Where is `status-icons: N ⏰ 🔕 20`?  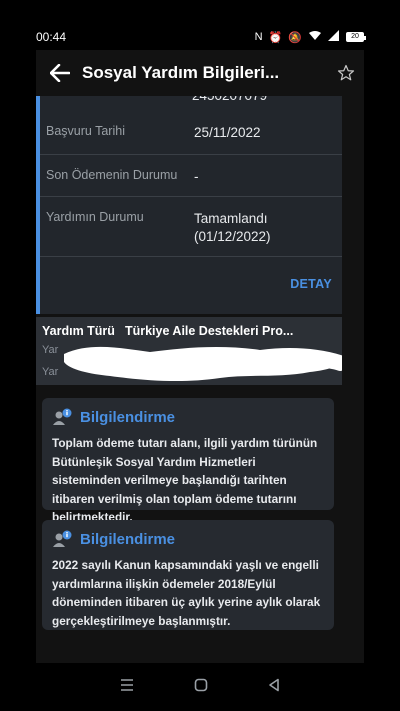
status-icons: N ⏰ 🔕 20 is located at coordinates (310, 37).